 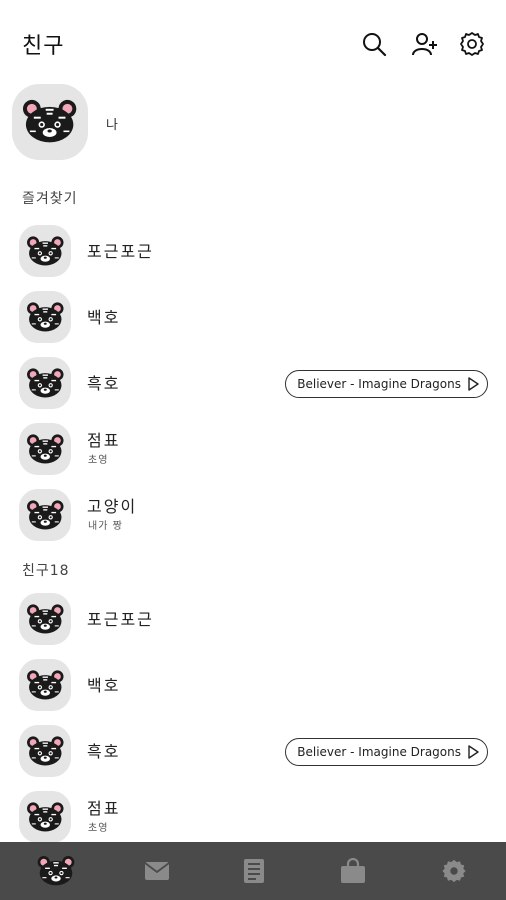 What do you see at coordinates (112, 506) in the screenshot?
I see `friend-name: 고양이` at bounding box center [112, 506].